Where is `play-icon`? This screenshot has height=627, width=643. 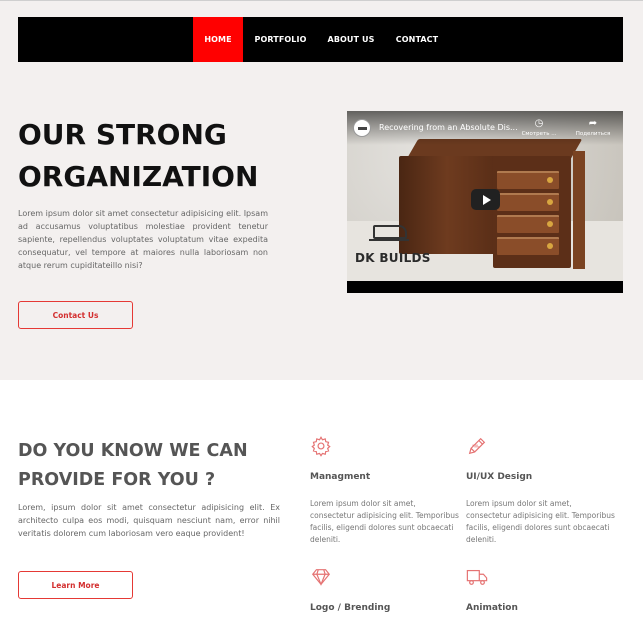
play-icon is located at coordinates (485, 199).